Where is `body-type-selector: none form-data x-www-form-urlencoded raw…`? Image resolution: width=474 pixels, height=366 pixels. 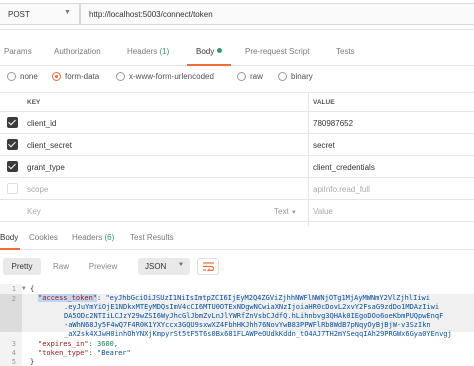
body-type-selector: none form-data x-www-form-urlencoded raw… is located at coordinates (237, 77).